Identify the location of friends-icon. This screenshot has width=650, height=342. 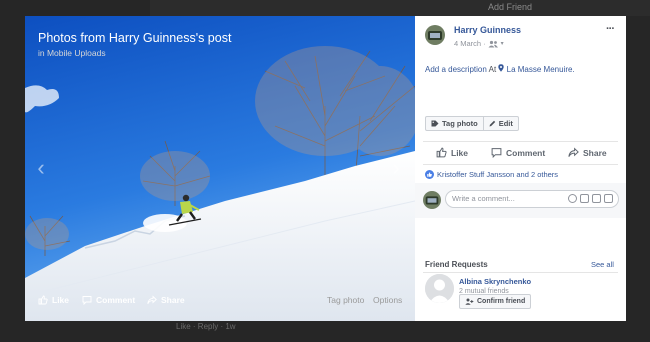
(493, 44).